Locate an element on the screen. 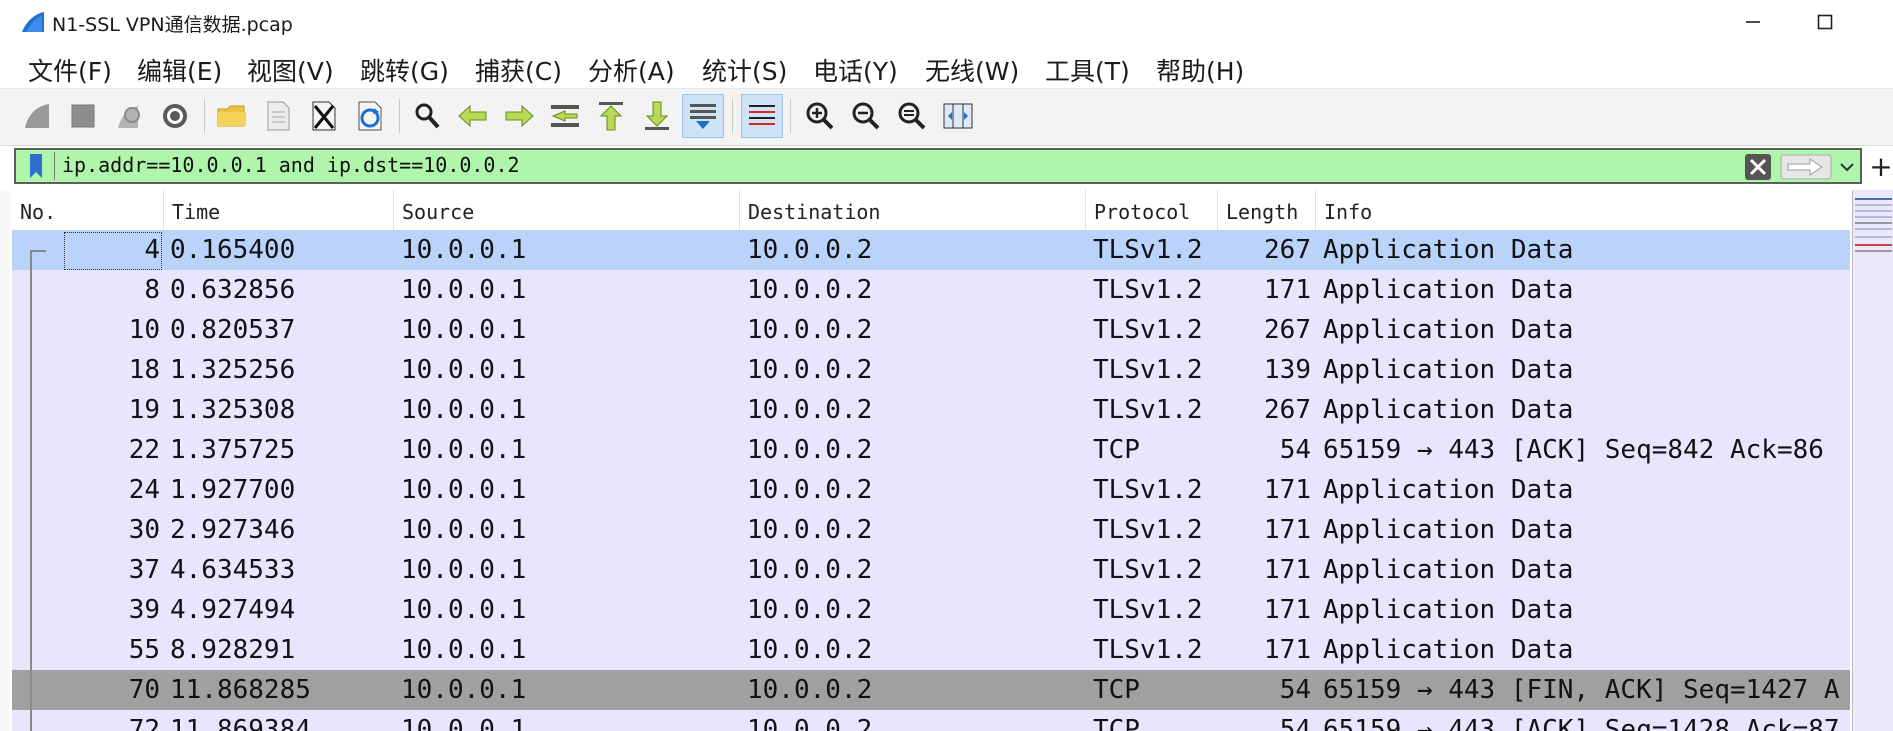 The image size is (1893, 731). zoom-normal-icon is located at coordinates (912, 116).